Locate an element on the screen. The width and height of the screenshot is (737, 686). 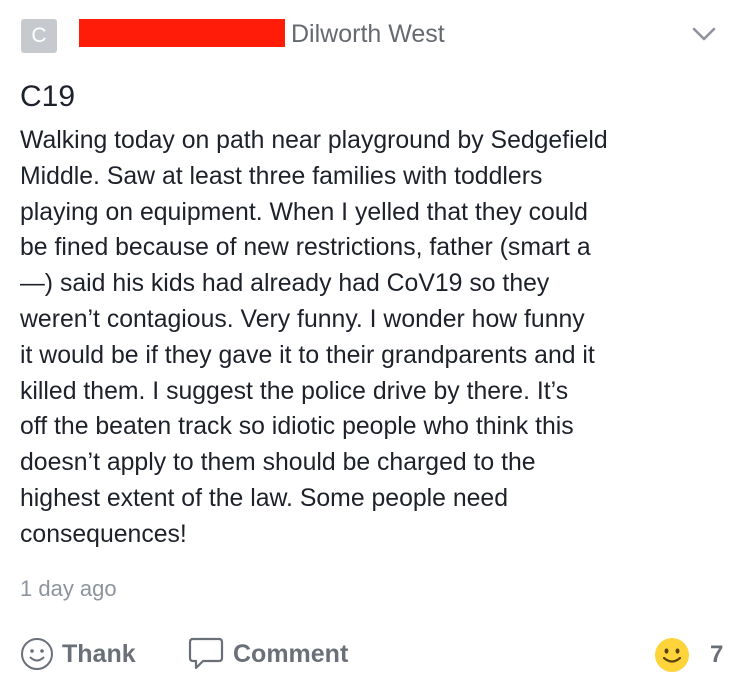
neighborhood-label: Dilworth West is located at coordinates (368, 34).